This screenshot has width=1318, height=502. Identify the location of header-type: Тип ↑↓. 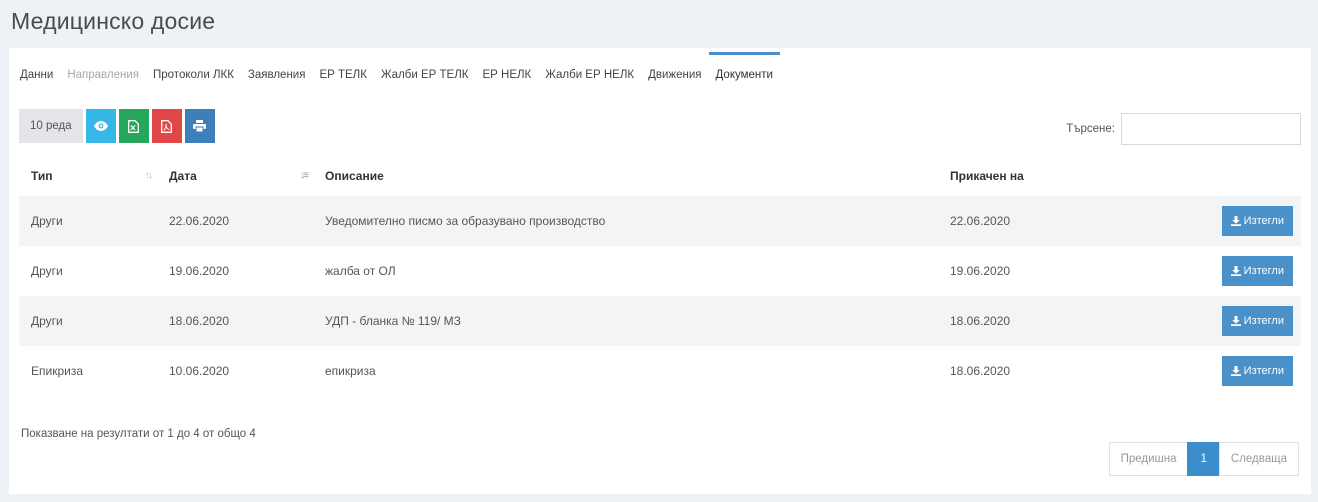
(88, 176).